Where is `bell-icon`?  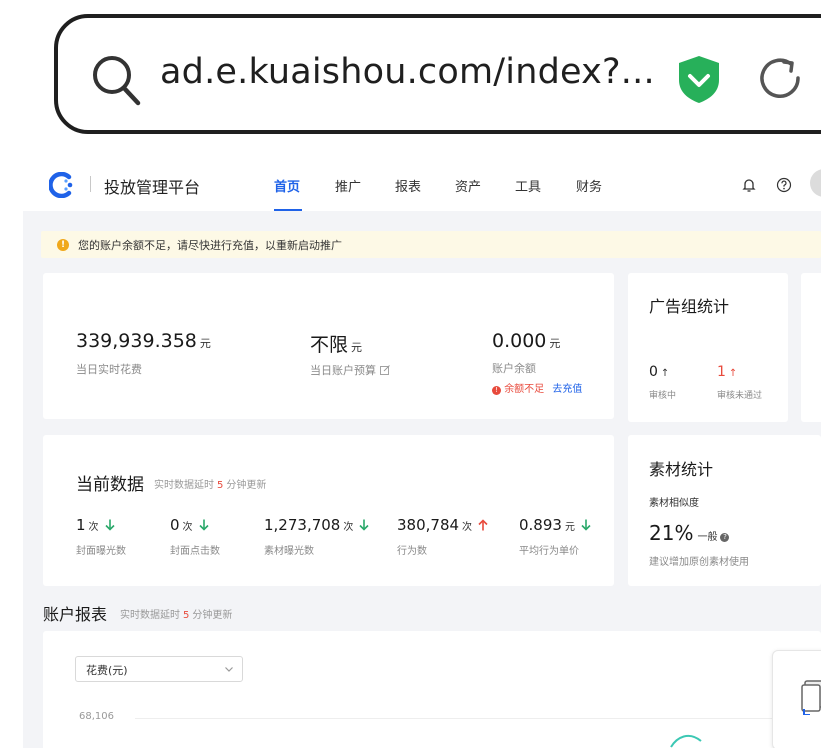 bell-icon is located at coordinates (749, 185).